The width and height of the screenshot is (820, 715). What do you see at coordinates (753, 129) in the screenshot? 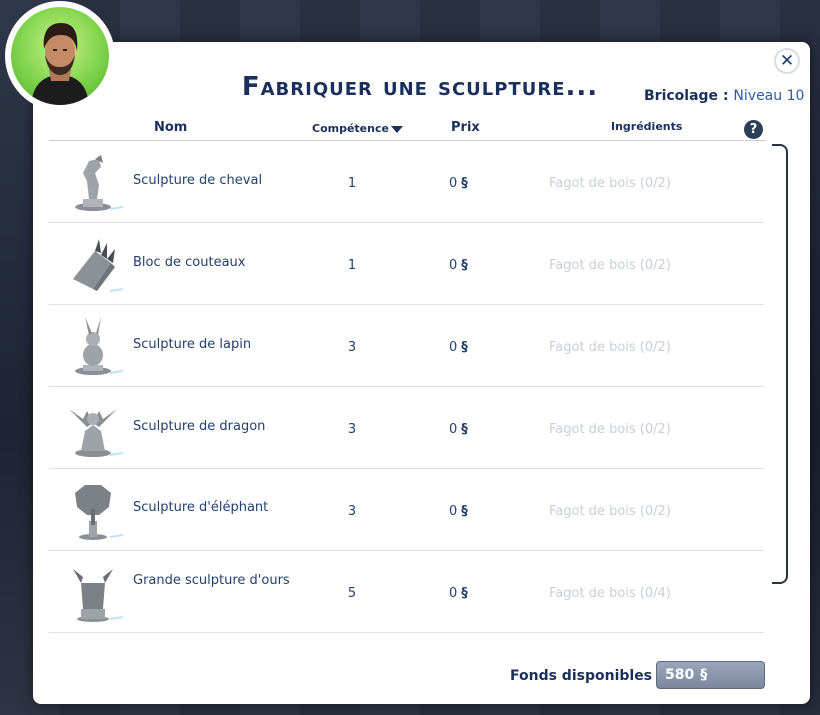
I see `help-button: ?` at bounding box center [753, 129].